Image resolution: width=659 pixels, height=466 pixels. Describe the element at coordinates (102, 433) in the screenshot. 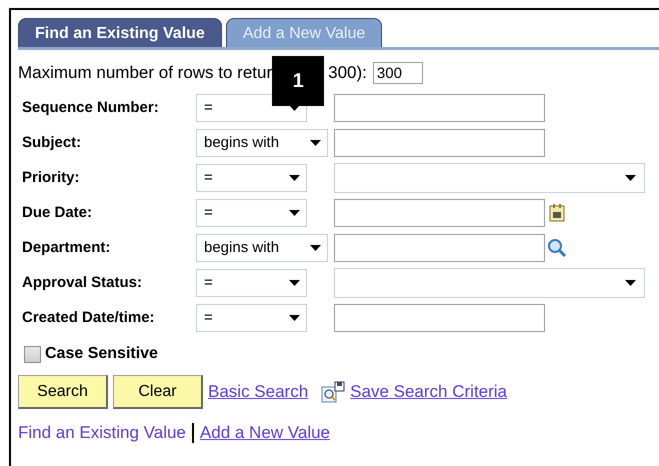

I see `find-existing-link: Find an Existing Value` at that location.